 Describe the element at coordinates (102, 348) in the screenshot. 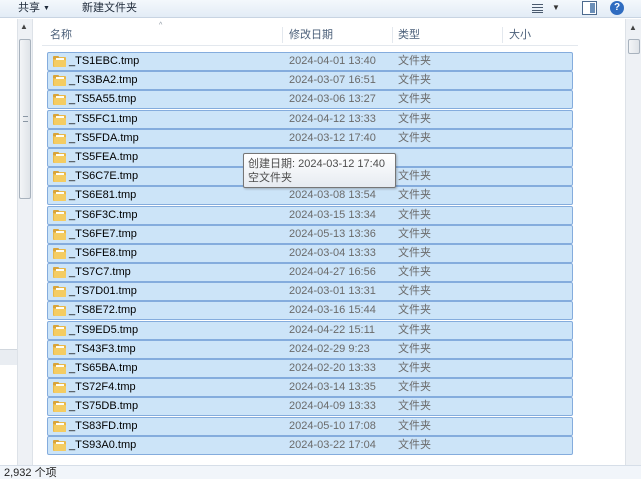

I see `file-name: _TS43F3.tmp` at that location.